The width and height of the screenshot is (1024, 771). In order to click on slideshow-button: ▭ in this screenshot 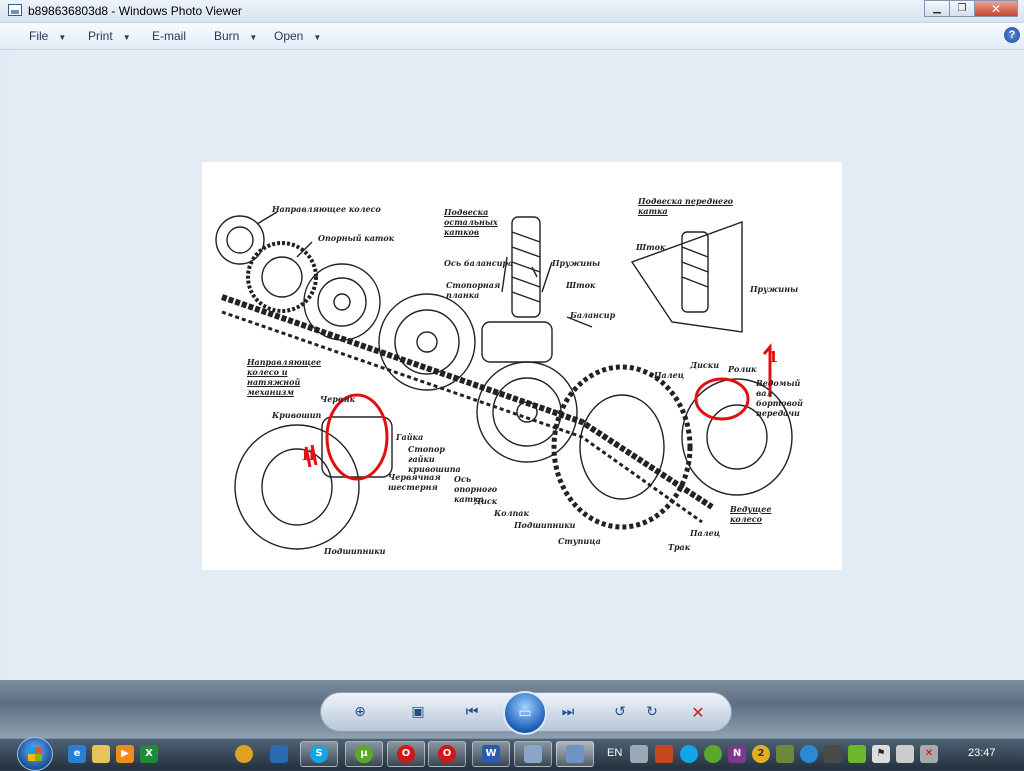, I will do `click(525, 713)`.